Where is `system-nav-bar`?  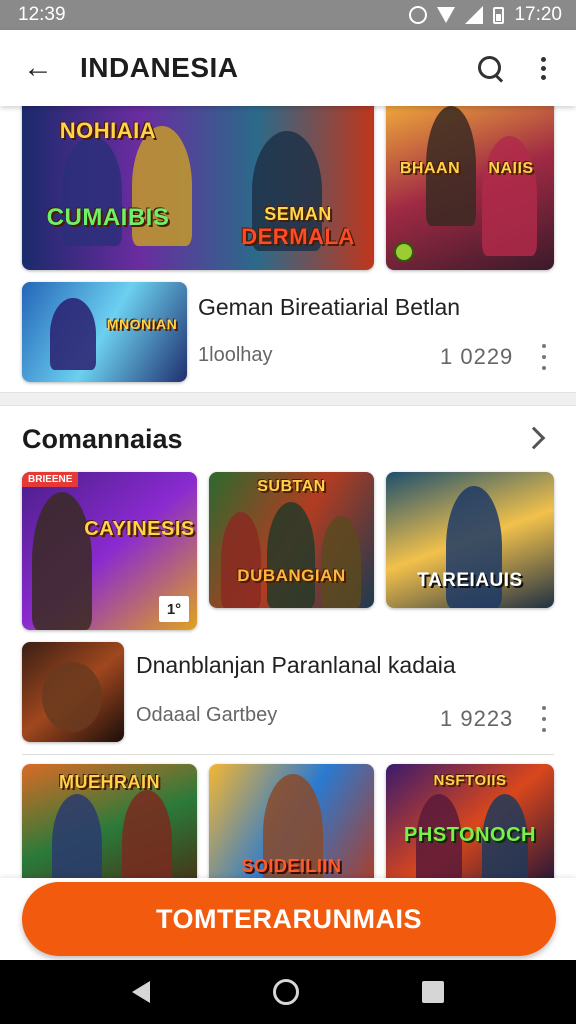
system-nav-bar is located at coordinates (288, 992).